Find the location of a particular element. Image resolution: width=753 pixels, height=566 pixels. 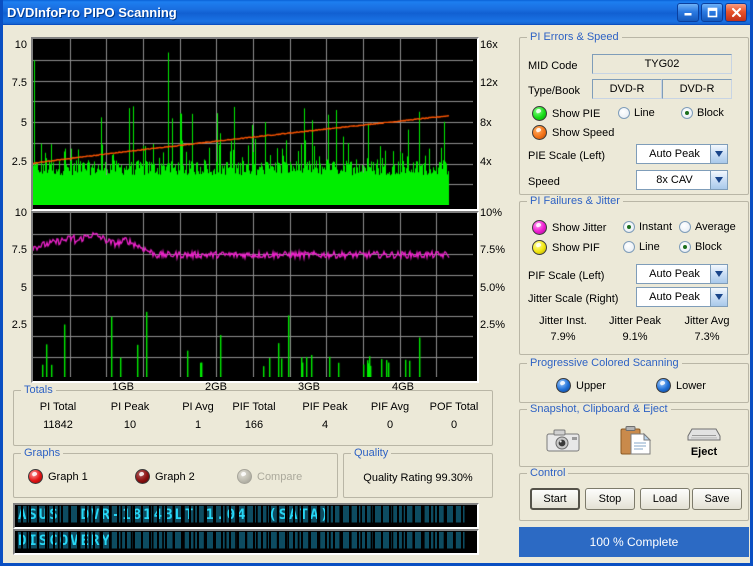

show-jitter-led is located at coordinates (539, 227).